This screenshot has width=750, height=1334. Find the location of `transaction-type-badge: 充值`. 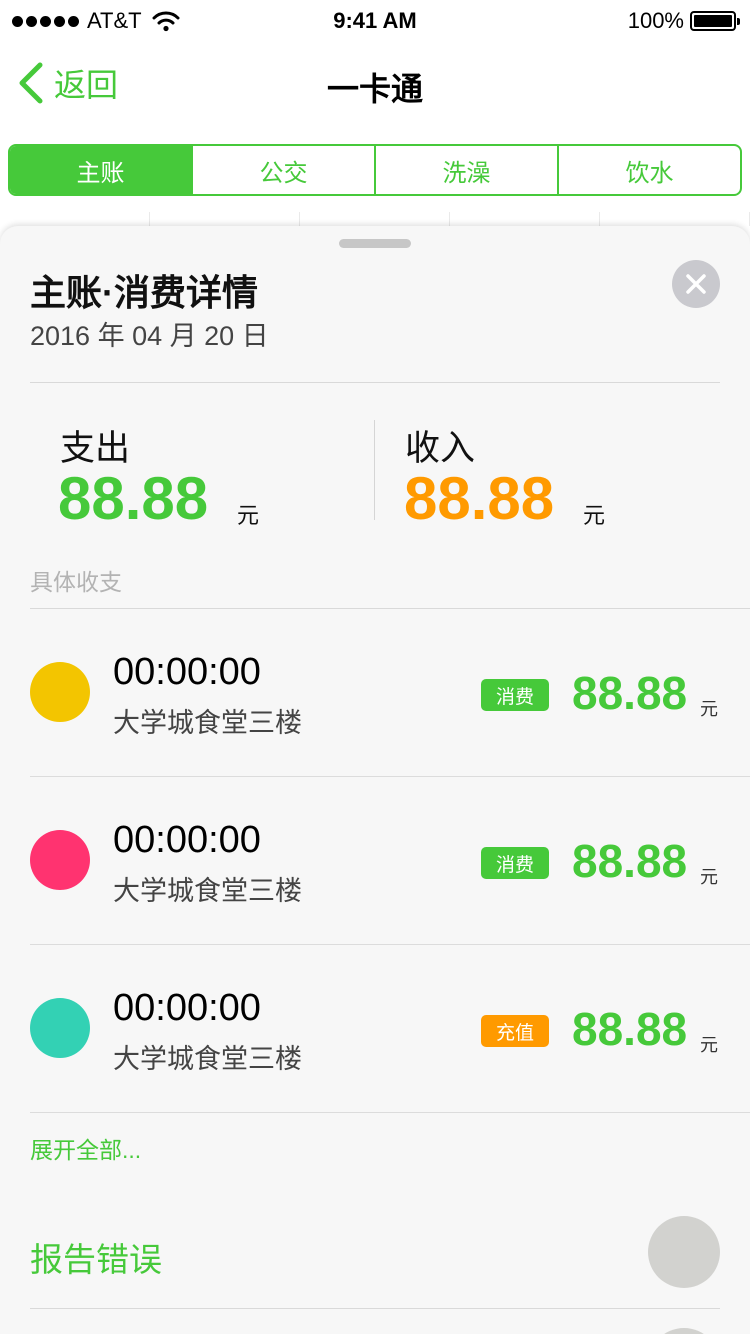

transaction-type-badge: 充值 is located at coordinates (515, 1031).